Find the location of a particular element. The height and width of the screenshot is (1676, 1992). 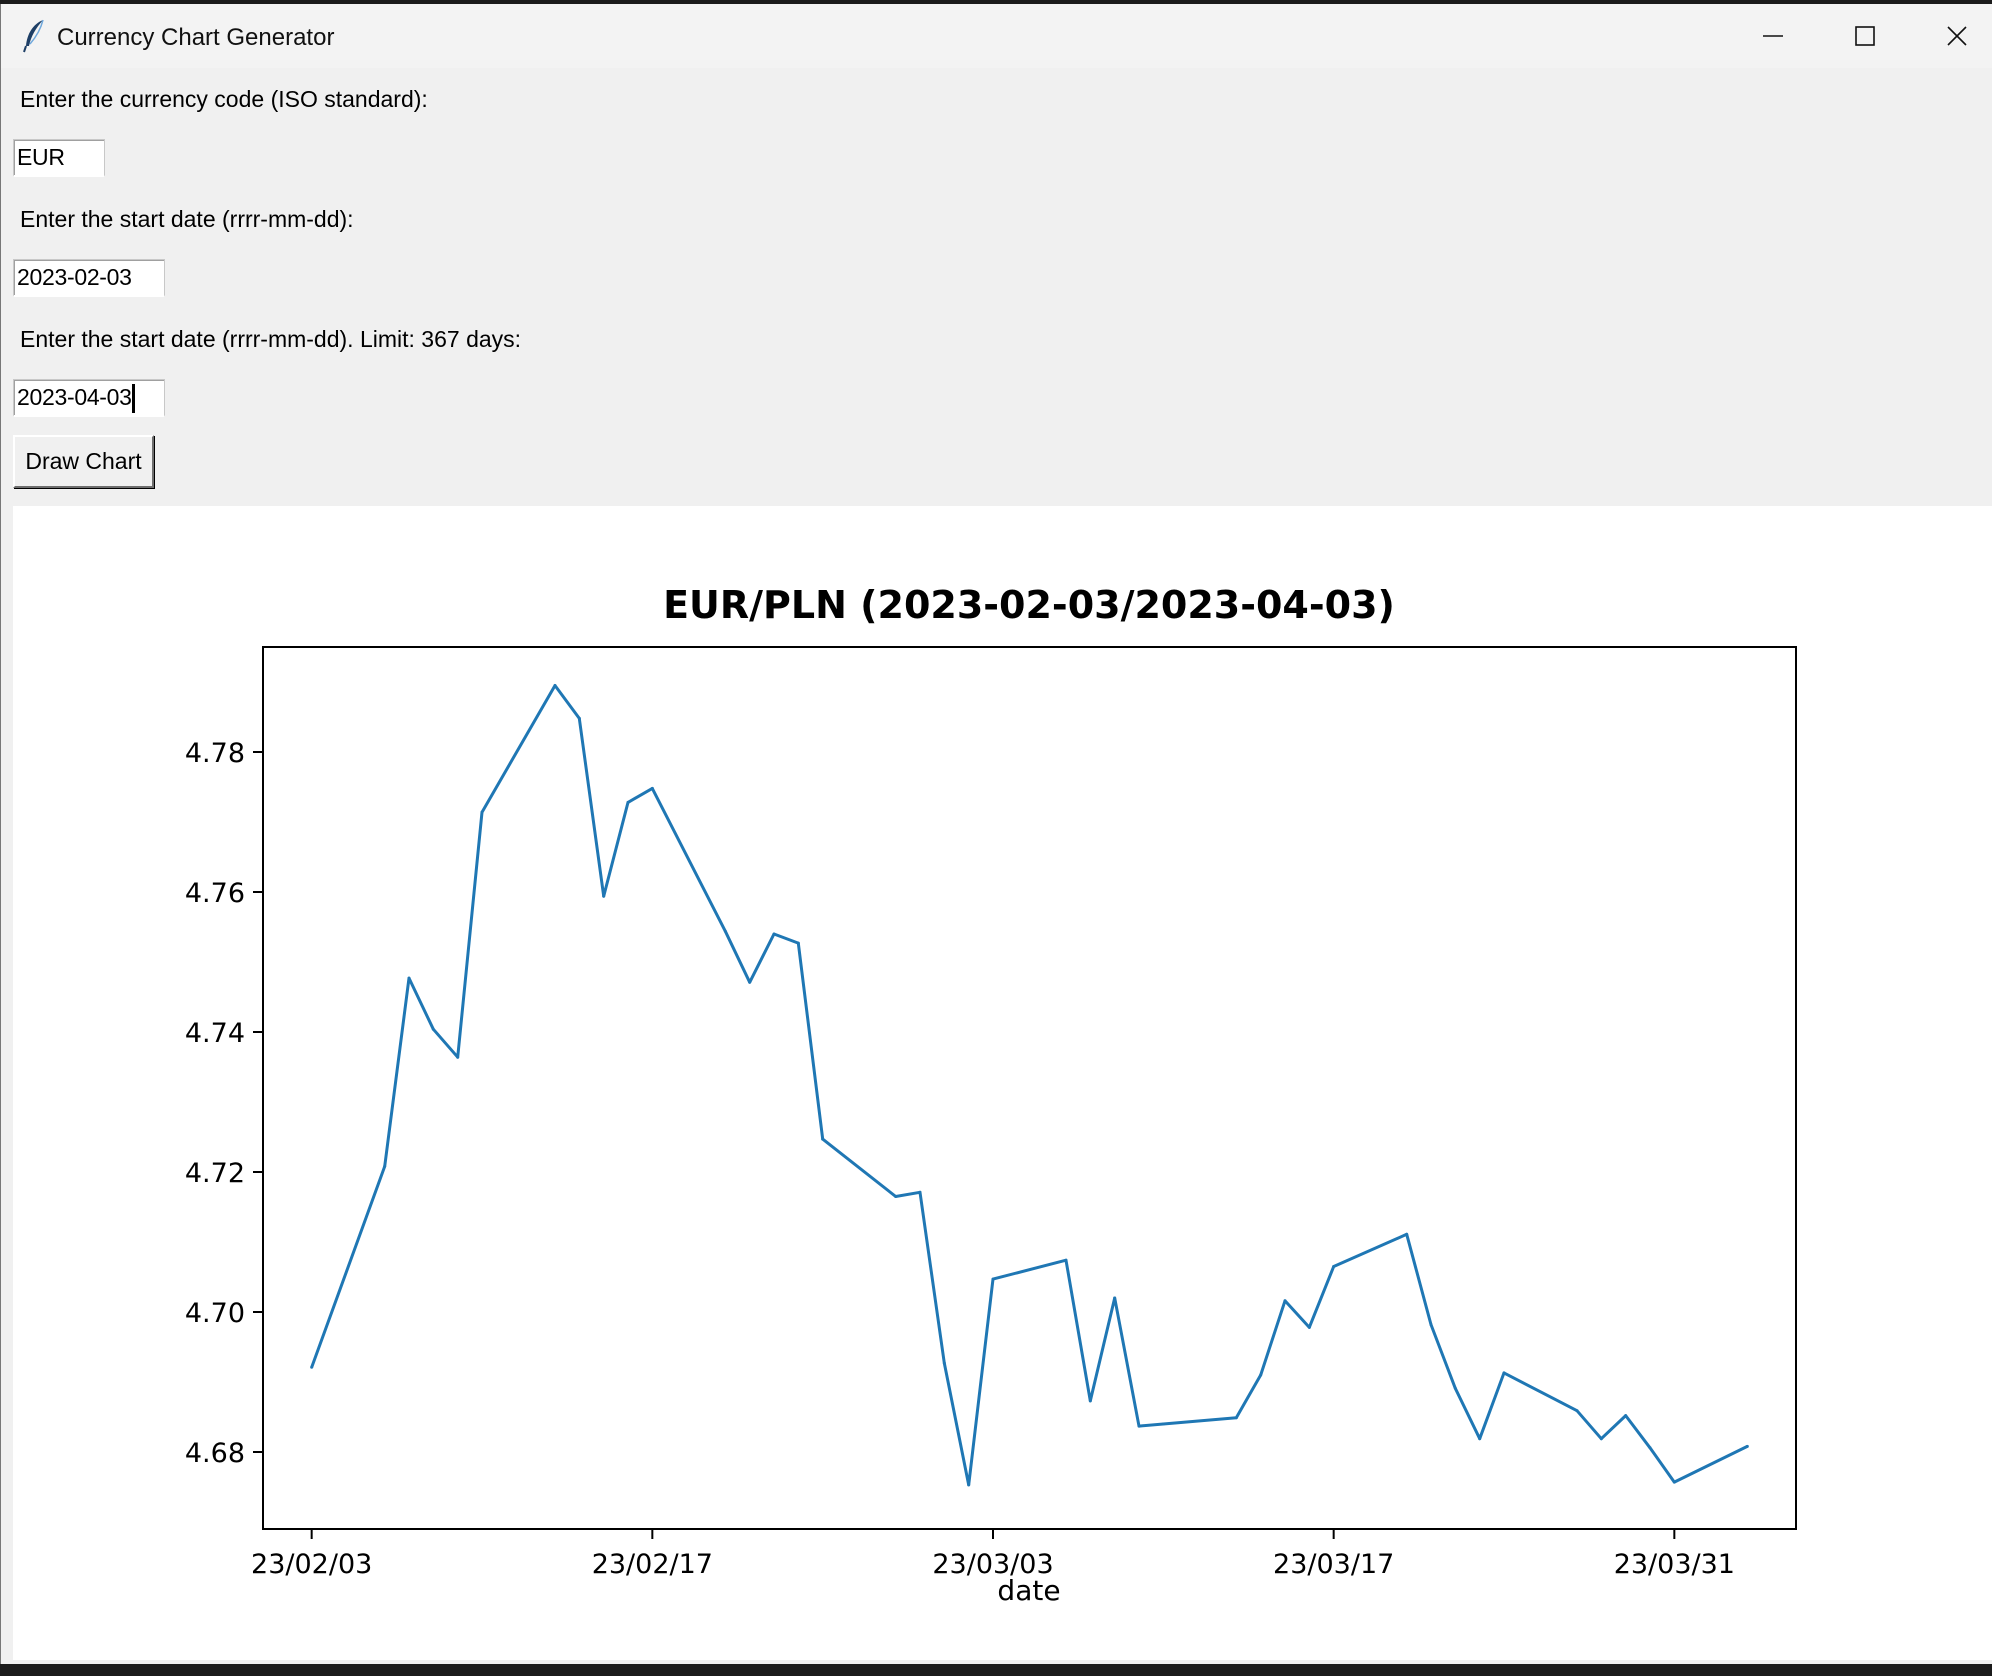

close-icon is located at coordinates (1957, 36).